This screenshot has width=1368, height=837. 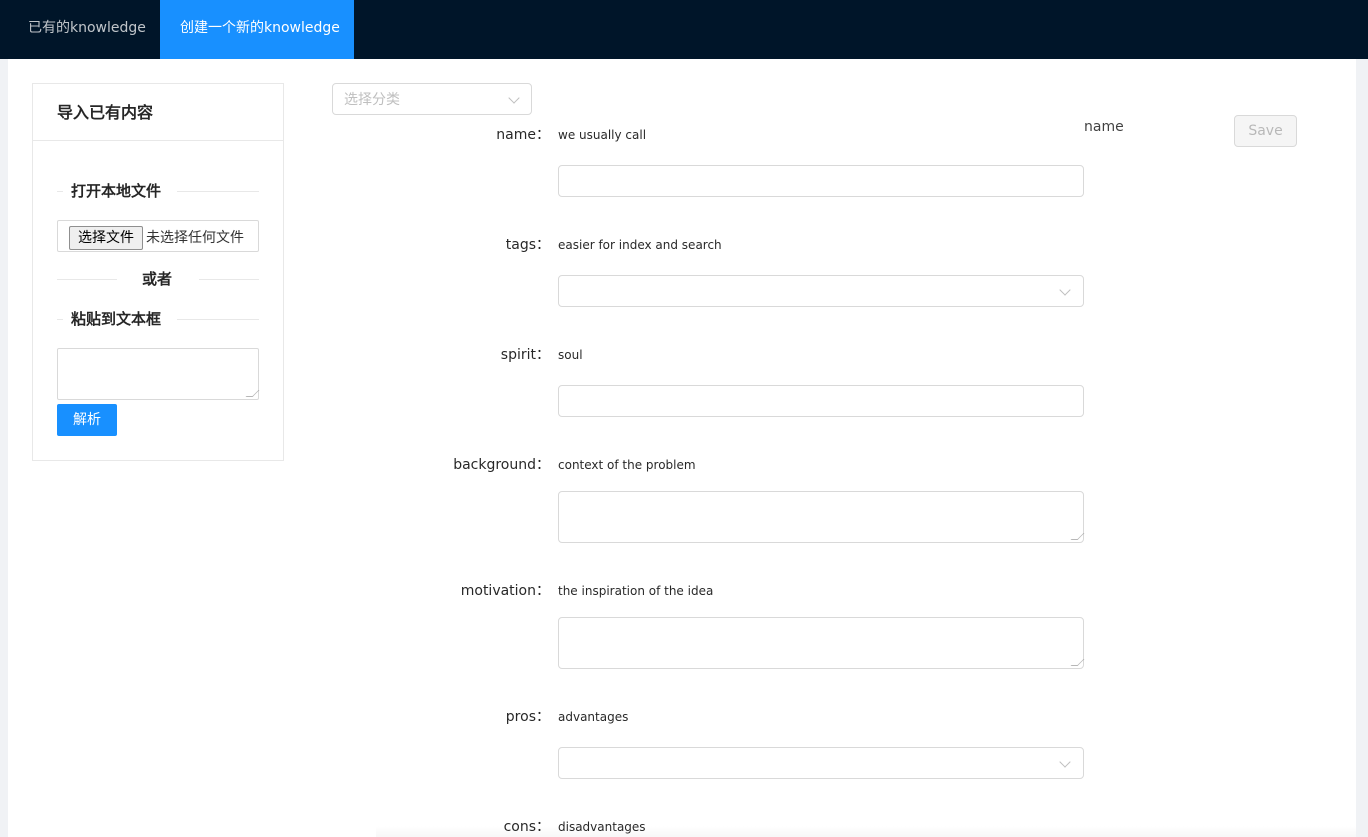 What do you see at coordinates (4, 448) in the screenshot?
I see `left-gutter` at bounding box center [4, 448].